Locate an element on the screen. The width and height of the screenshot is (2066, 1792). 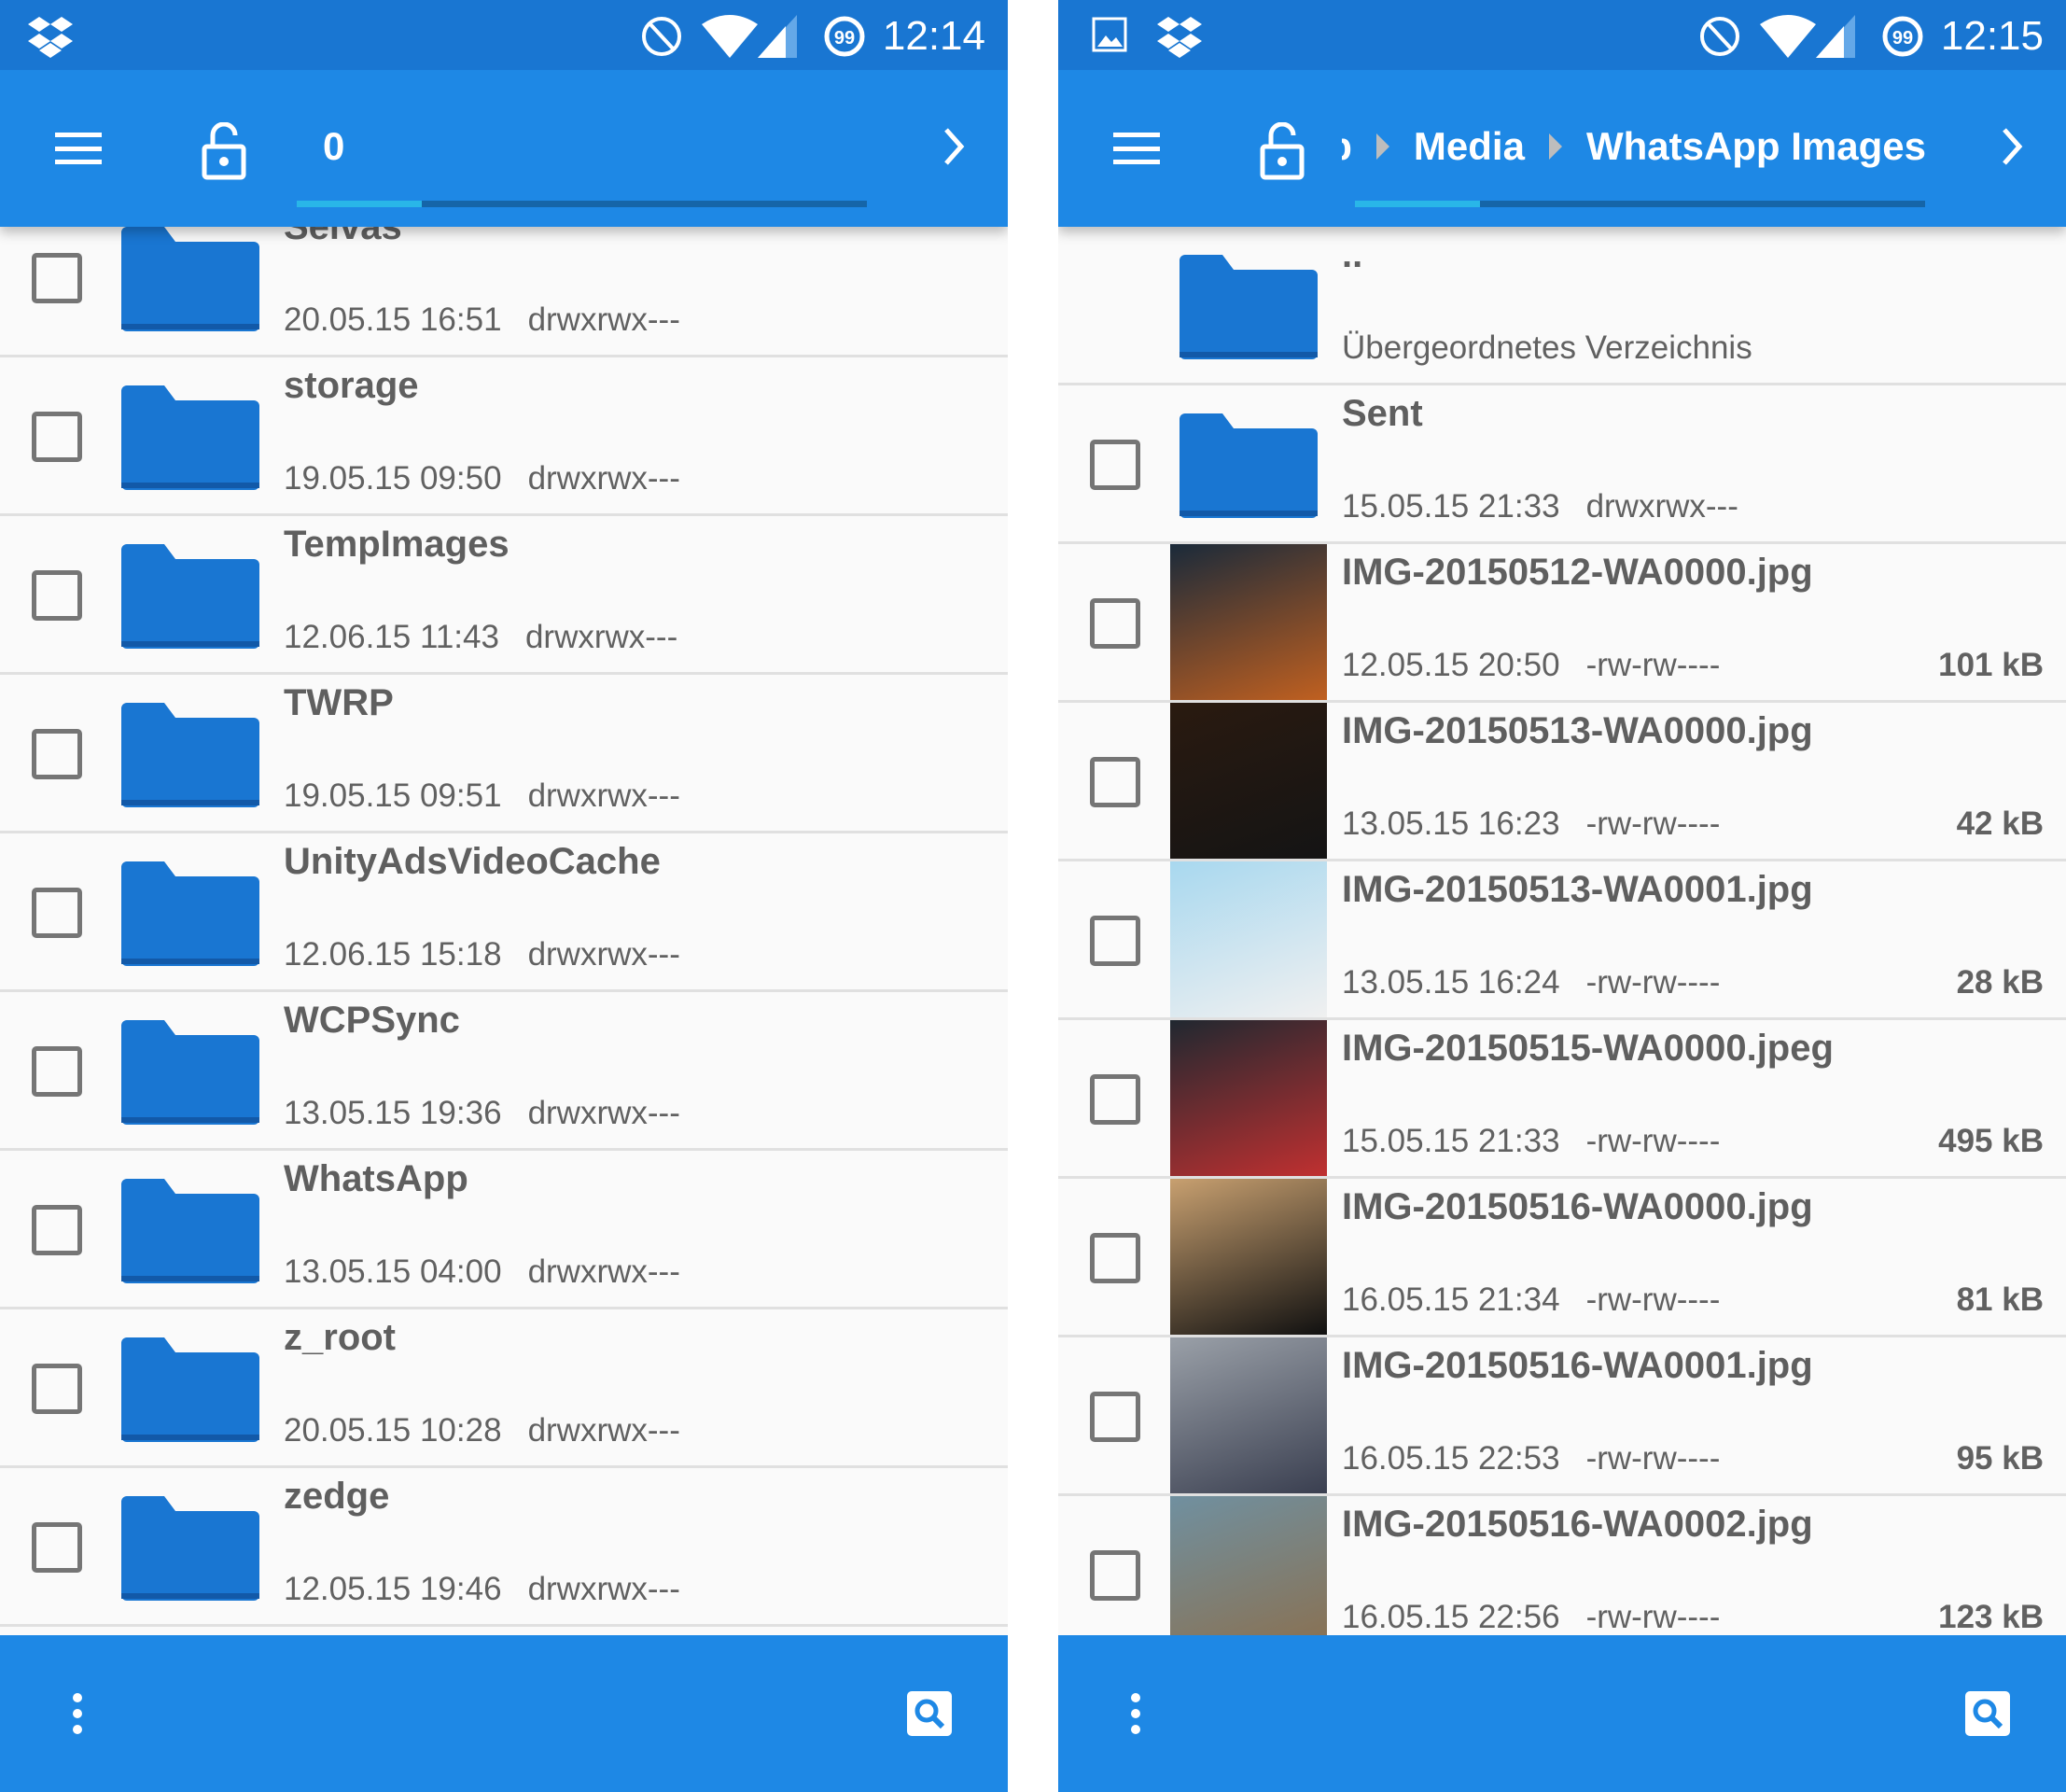
breadcrumb-separator-icon is located at coordinates (1382, 146).